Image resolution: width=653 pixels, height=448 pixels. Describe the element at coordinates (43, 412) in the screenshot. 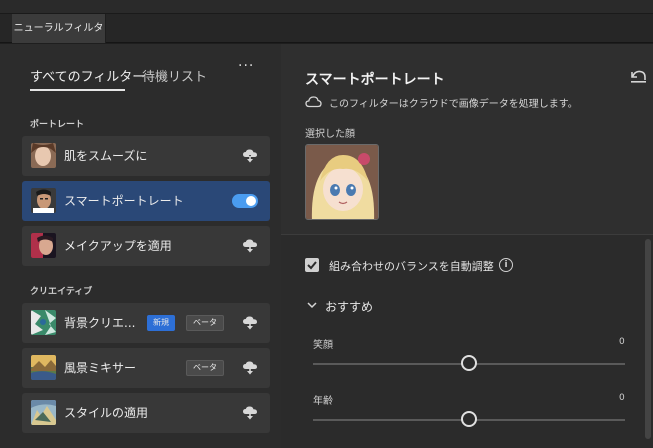

I see `style-transfer-thumbnail` at that location.